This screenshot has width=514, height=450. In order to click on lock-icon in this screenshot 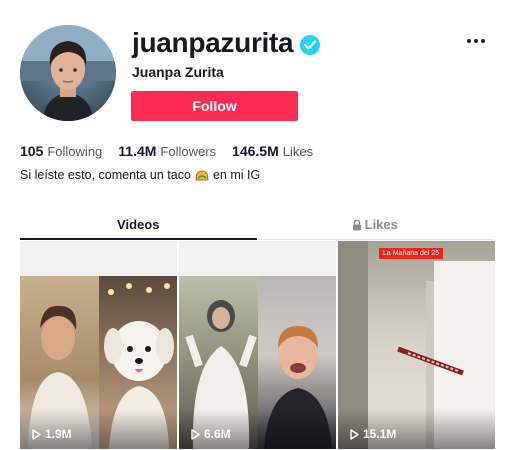, I will do `click(357, 225)`.